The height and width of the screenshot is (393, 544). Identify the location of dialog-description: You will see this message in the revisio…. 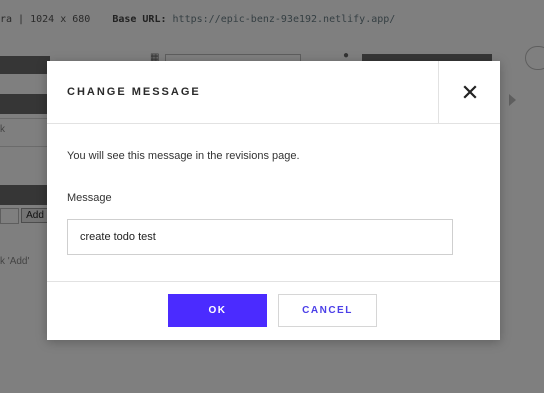
(183, 156).